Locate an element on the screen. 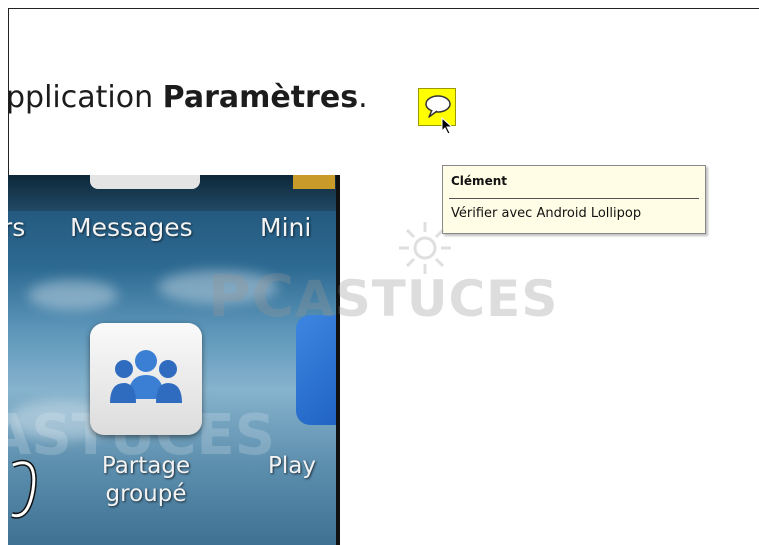 This screenshot has height=545, width=759. comment-bubble-icon is located at coordinates (438, 106).